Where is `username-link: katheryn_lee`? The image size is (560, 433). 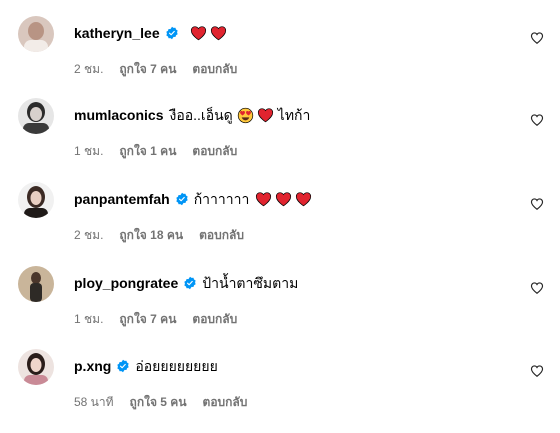 username-link: katheryn_lee is located at coordinates (117, 33).